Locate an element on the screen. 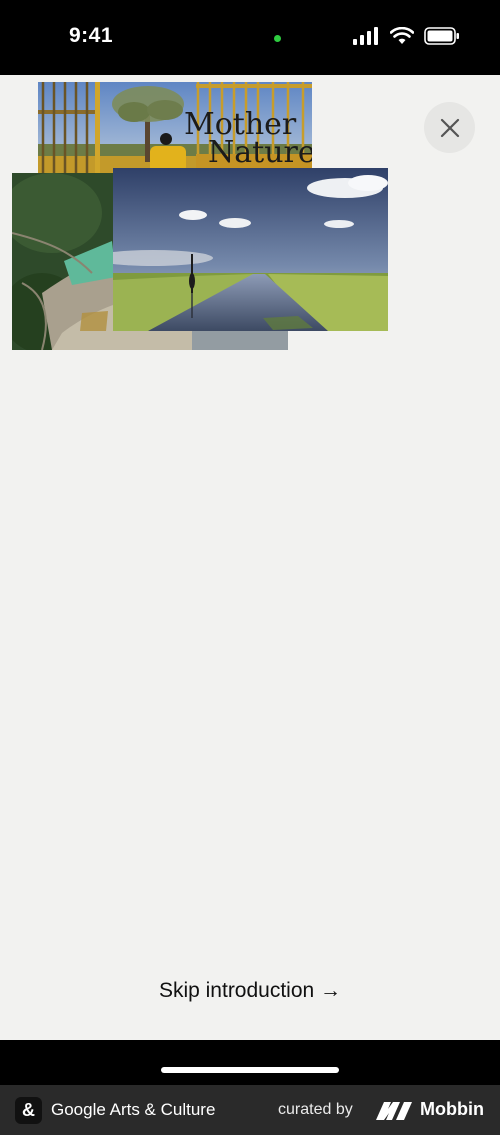 The image size is (500, 1135). brand-name: Mobbin is located at coordinates (452, 1109).